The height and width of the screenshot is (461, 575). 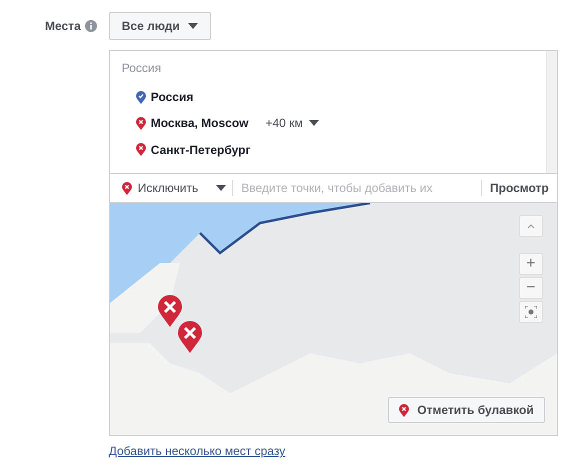 What do you see at coordinates (90, 26) in the screenshot?
I see `info-icon` at bounding box center [90, 26].